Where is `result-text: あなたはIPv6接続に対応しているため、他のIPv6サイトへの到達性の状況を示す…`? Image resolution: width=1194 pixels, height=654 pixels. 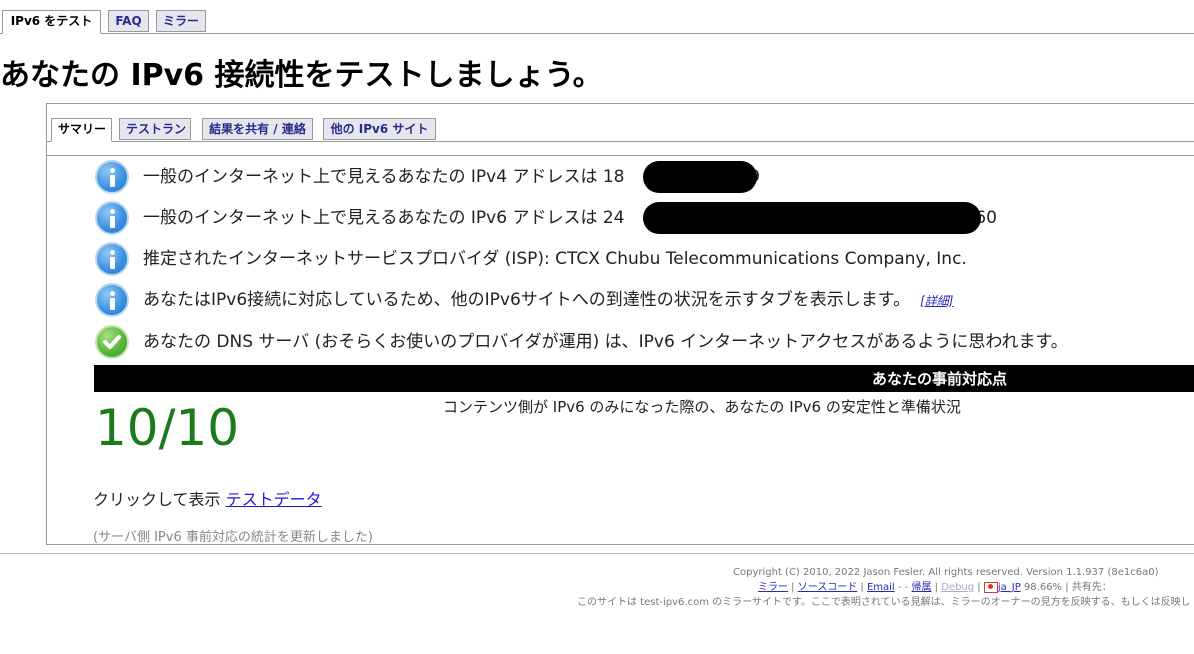
result-text: あなたはIPv6接続に対応しているため、他のIPv6サイトへの到達性の状況を示す… is located at coordinates (548, 300).